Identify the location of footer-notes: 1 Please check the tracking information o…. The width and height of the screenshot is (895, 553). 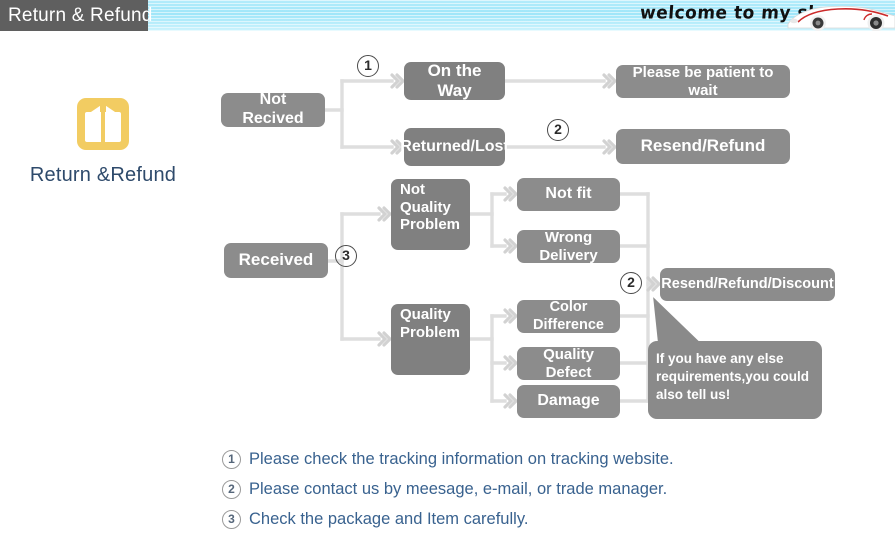
(542, 489).